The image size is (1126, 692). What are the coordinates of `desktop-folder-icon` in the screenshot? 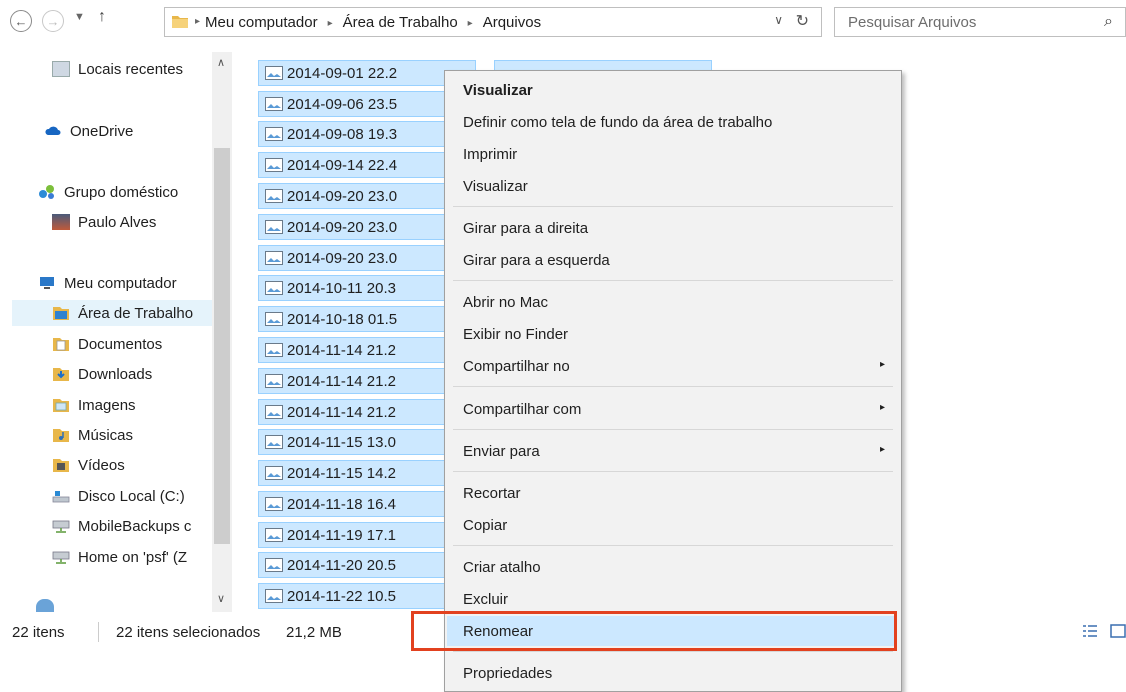 It's located at (61, 313).